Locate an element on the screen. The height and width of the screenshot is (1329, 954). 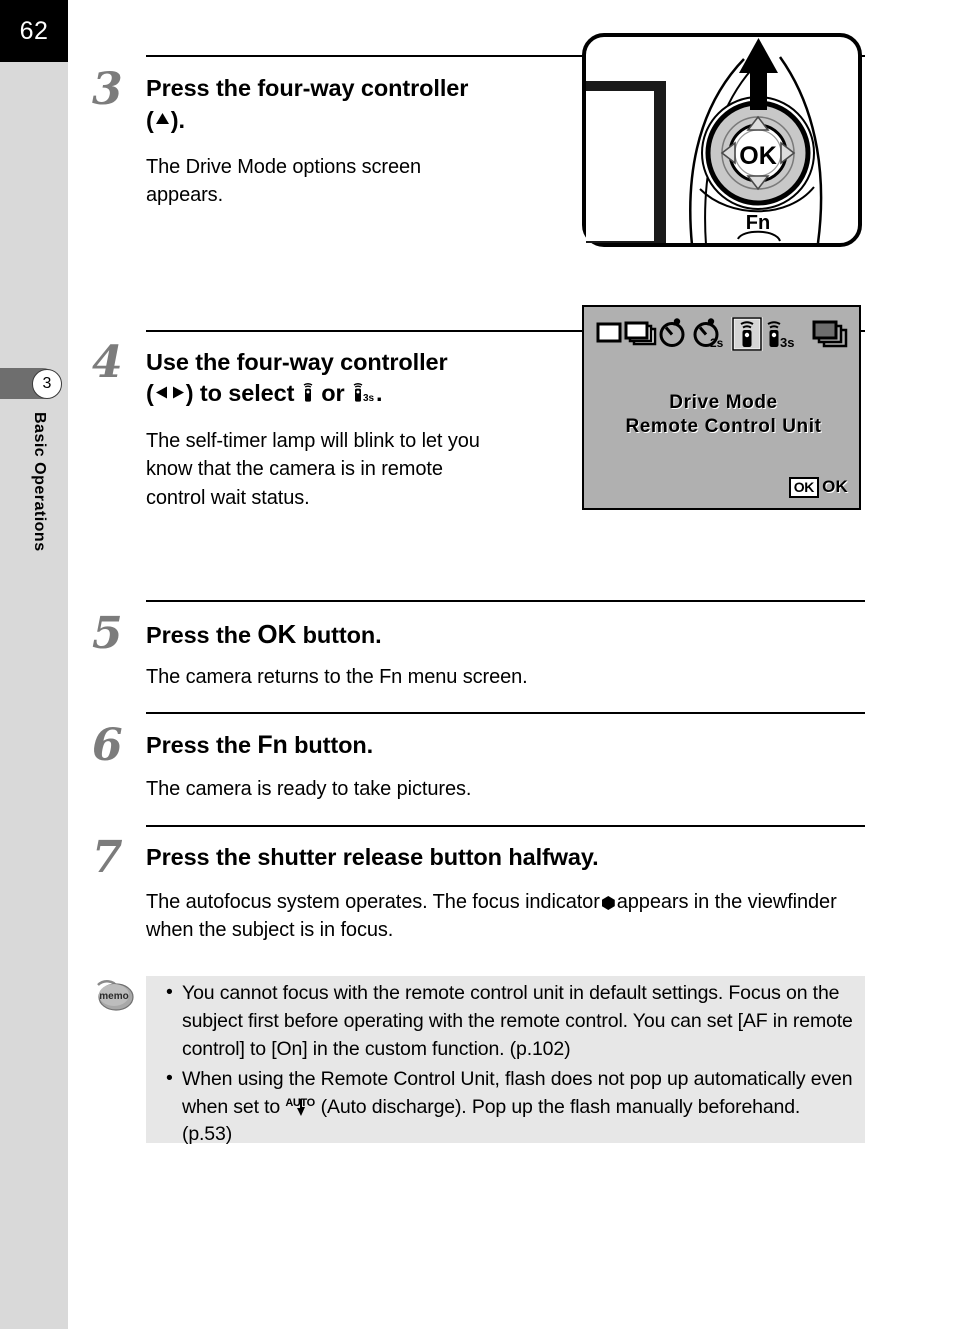
auto-discharge-flash-icon: AUTO is located at coordinates (300, 1106).